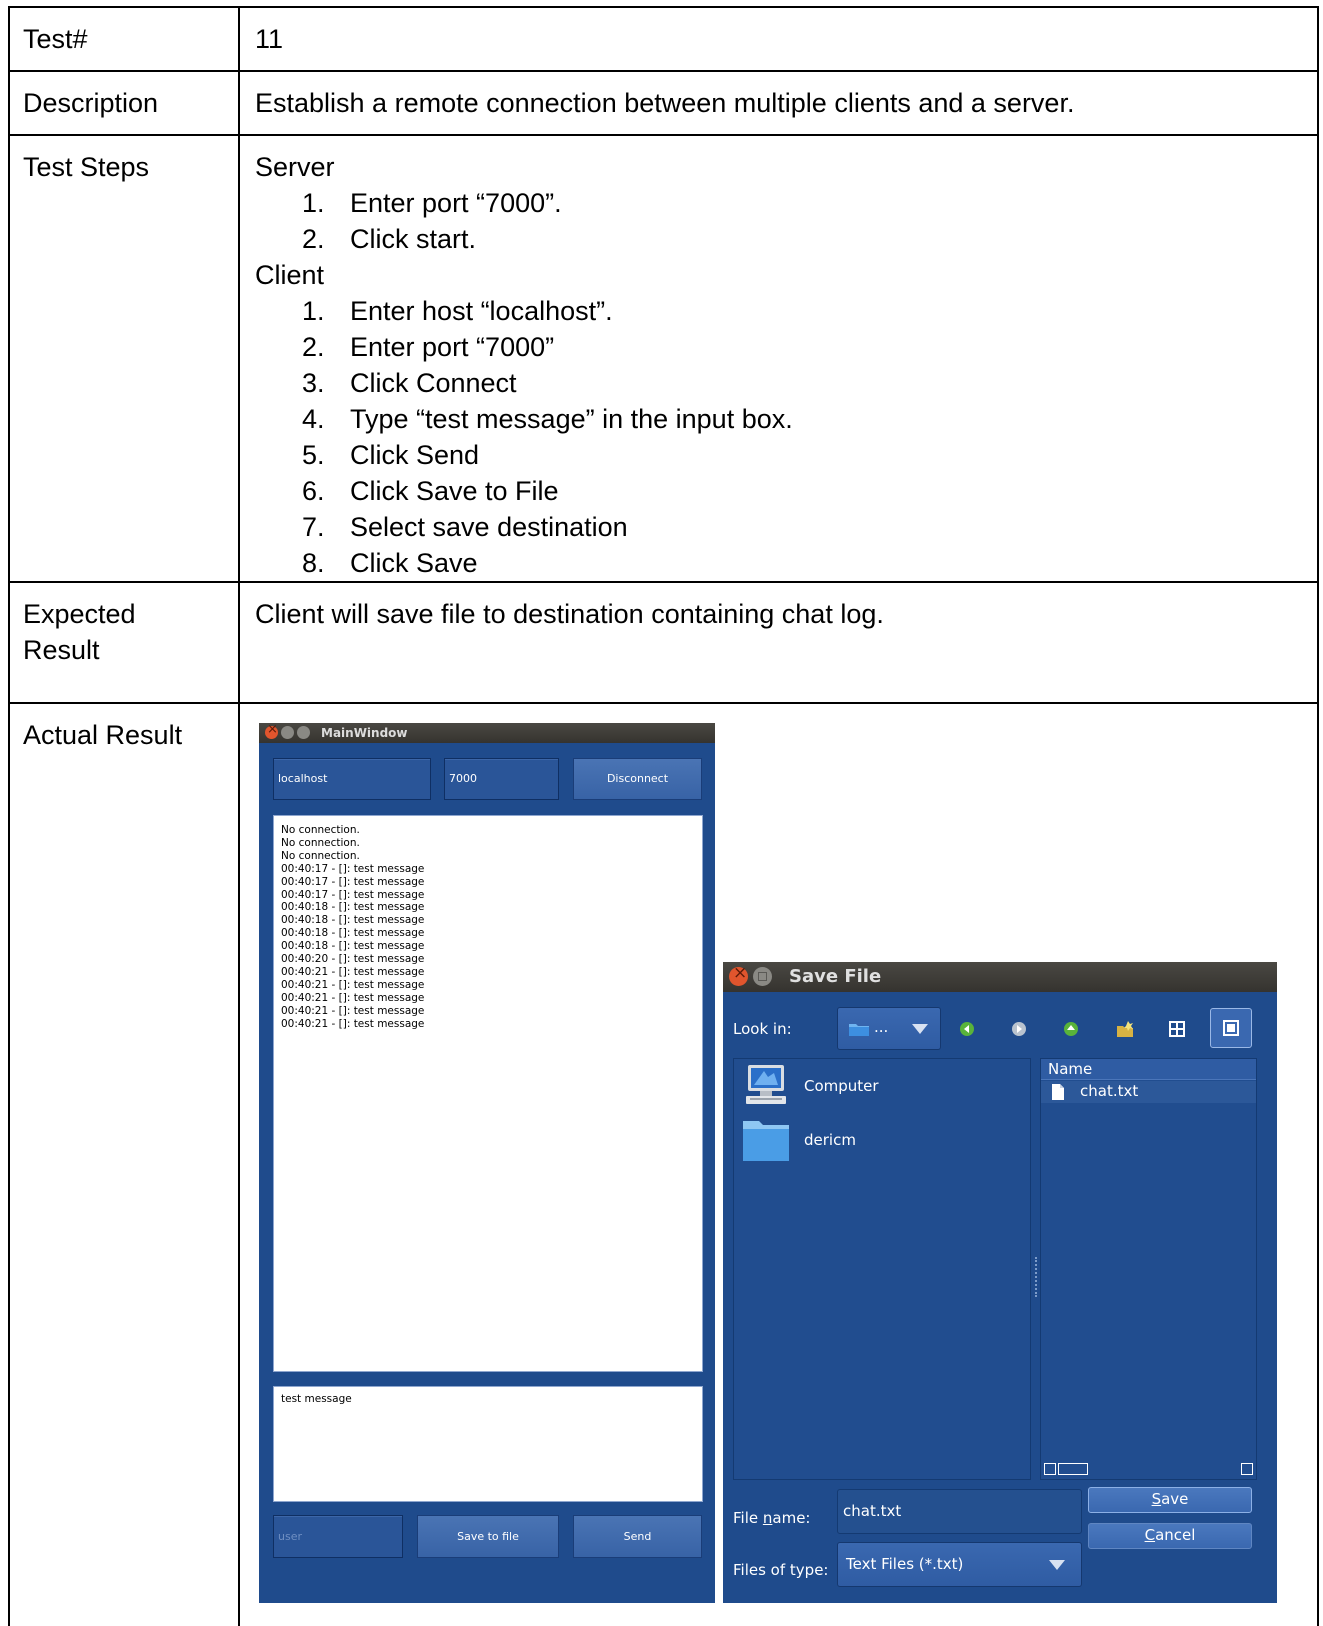  Describe the element at coordinates (1070, 1069) in the screenshot. I see `name-header-label: Name` at that location.